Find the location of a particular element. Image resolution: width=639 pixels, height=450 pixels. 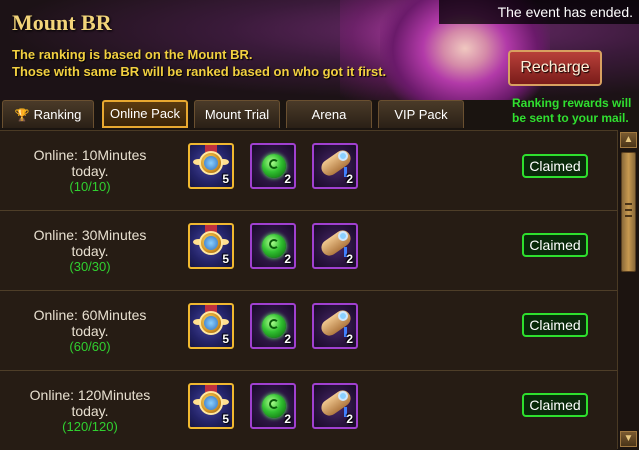

scrollbar-thumb is located at coordinates (628, 212).